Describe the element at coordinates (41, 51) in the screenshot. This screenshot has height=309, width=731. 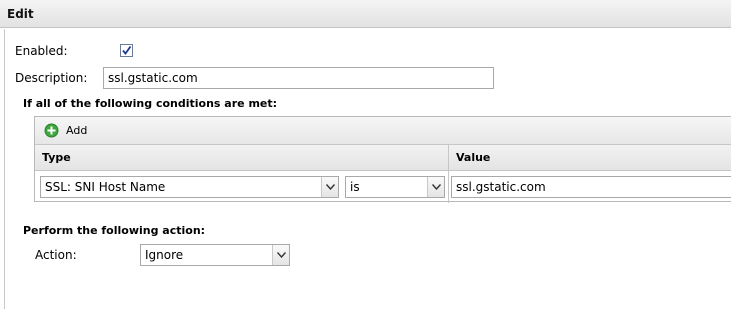
I see `enabled-label: Enabled:` at that location.